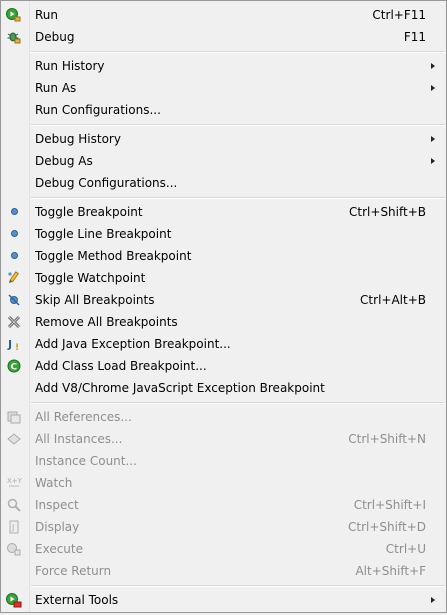  I want to click on svg-text: X+Y, so click(14, 481).